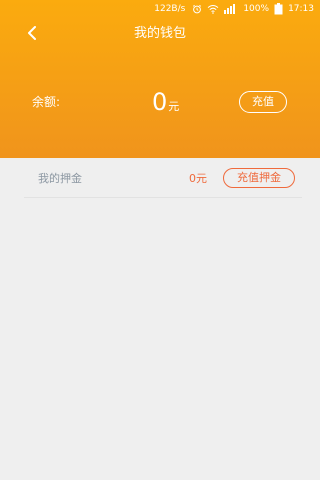  I want to click on deposit-row: 我的押金 0元 充值押金, so click(163, 179).